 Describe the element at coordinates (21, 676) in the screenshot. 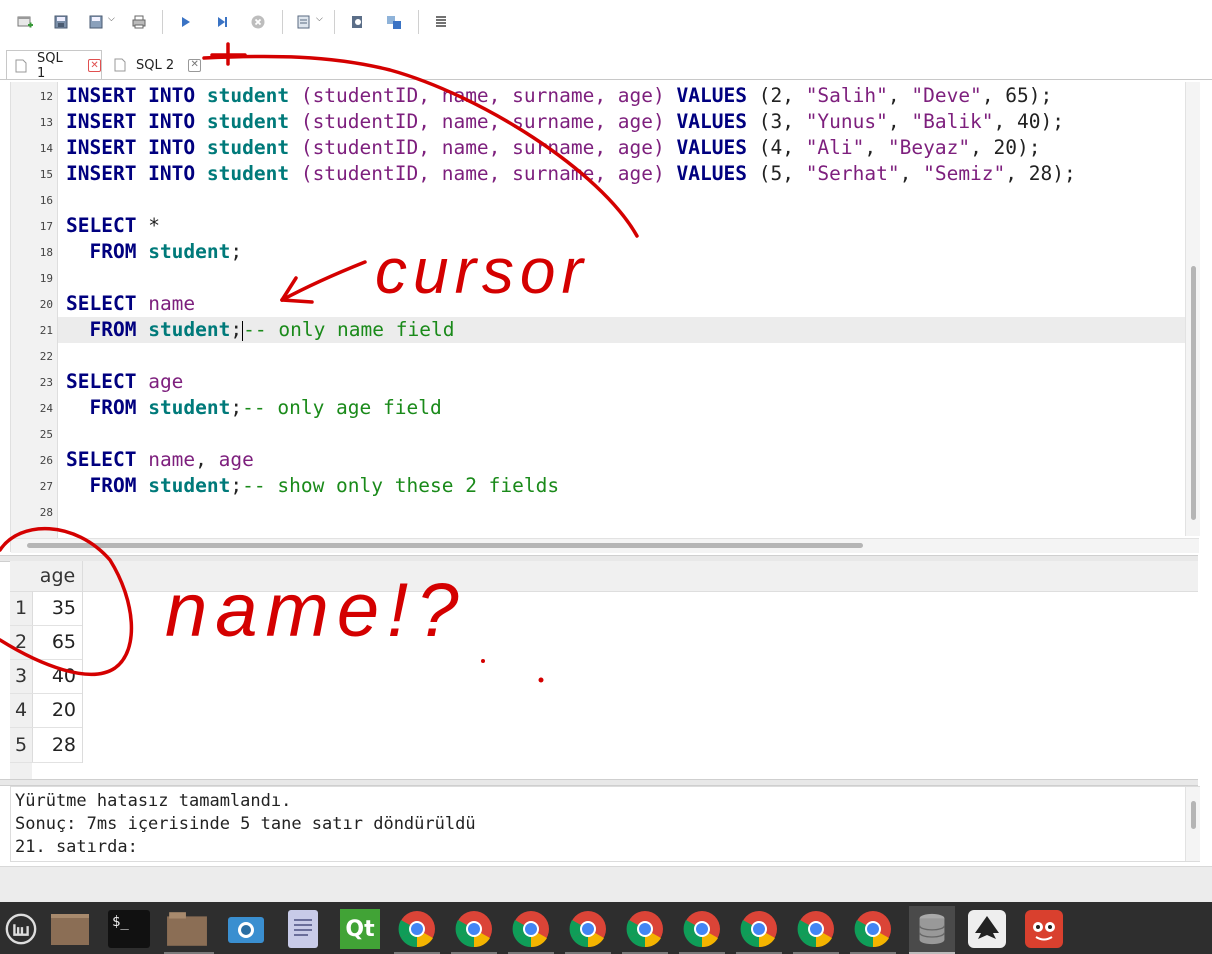

I see `row-header: 3` at that location.